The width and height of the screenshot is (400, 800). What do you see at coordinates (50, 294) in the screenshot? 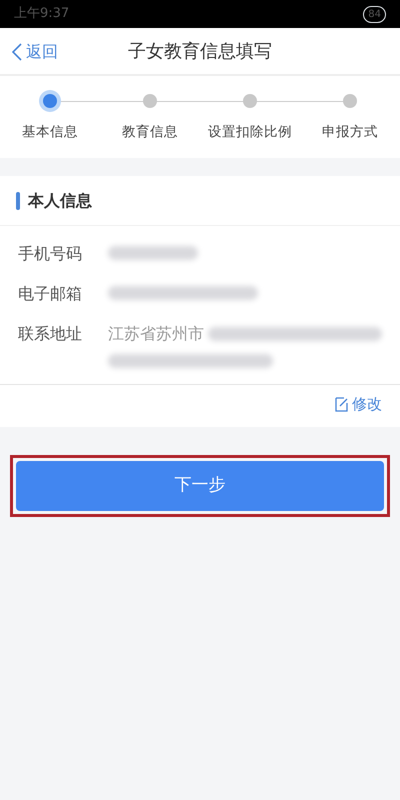
I see `field-label: 电子邮箱` at bounding box center [50, 294].